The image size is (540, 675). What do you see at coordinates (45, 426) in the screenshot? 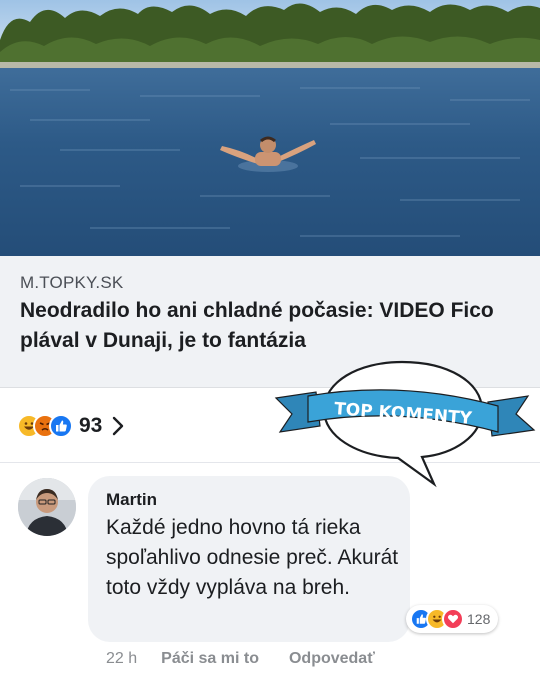
I see `reaction-icons` at bounding box center [45, 426].